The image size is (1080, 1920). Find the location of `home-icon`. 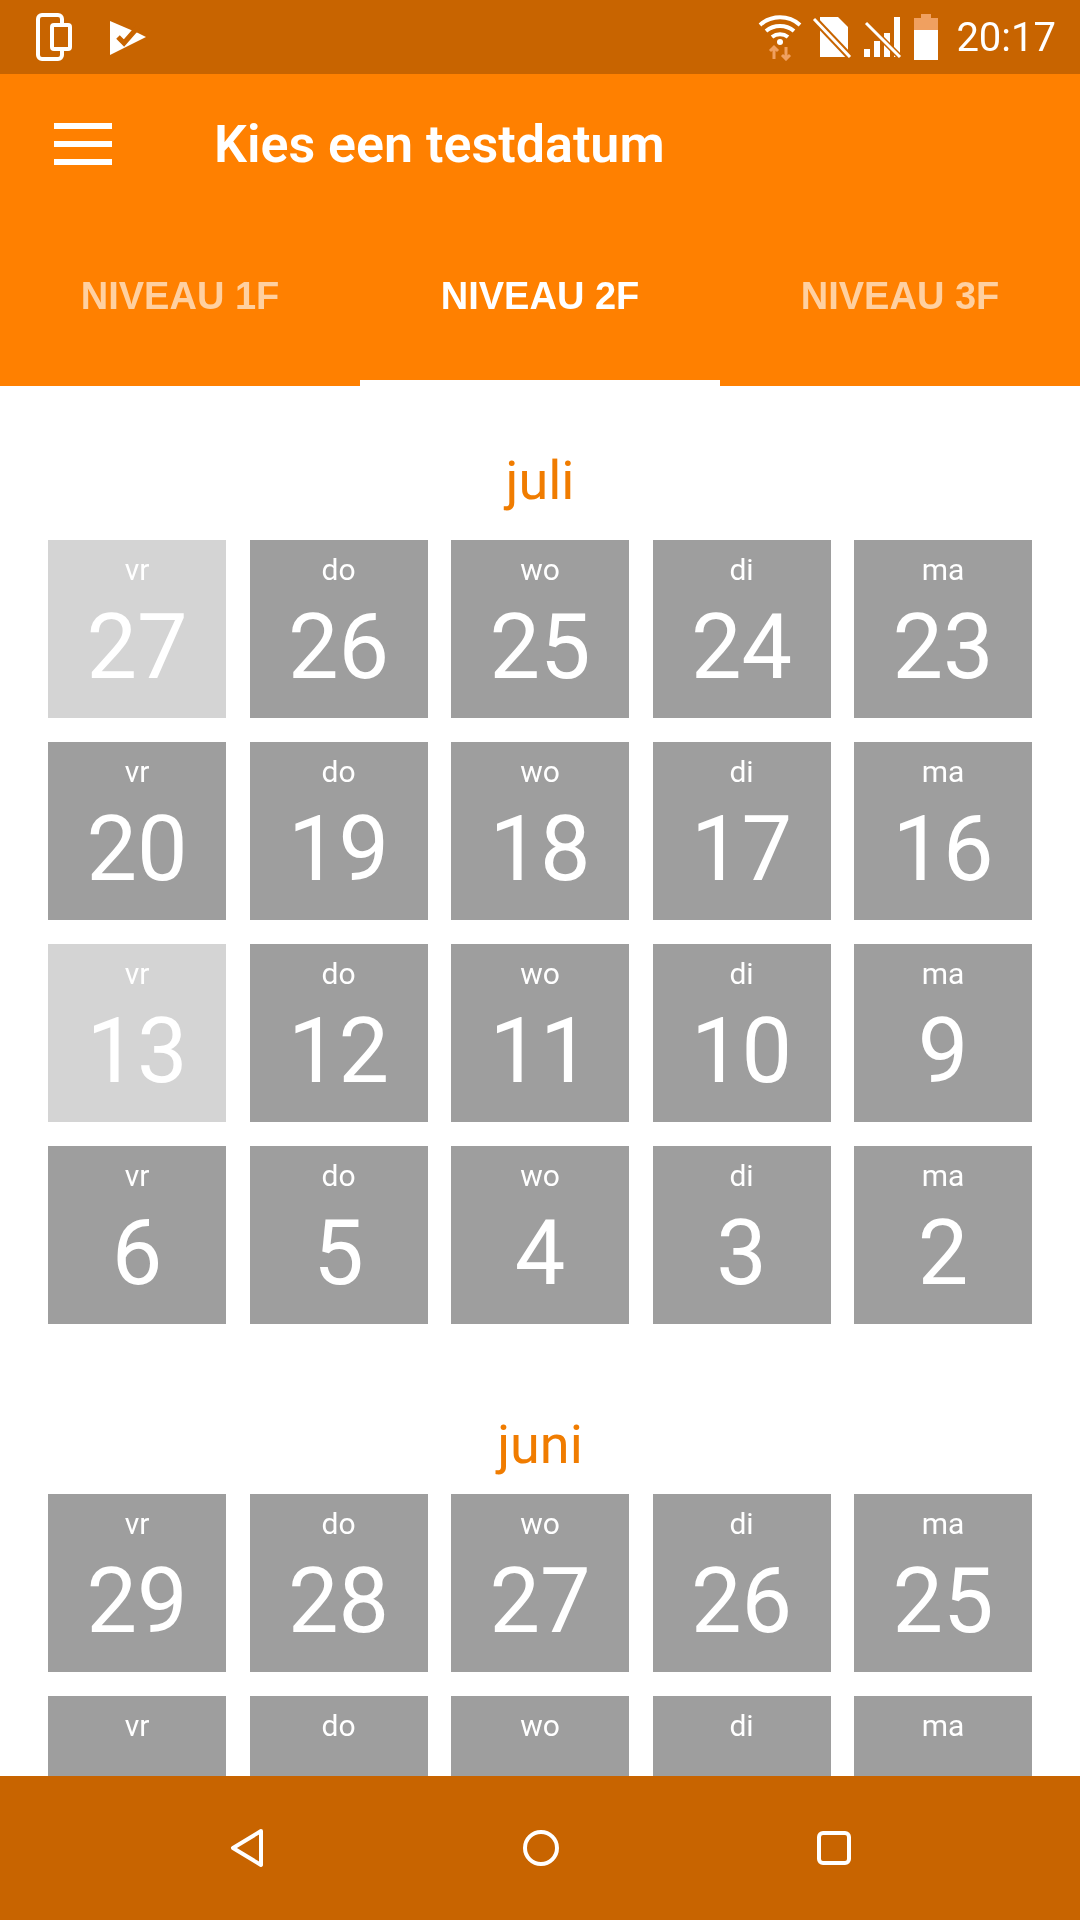

home-icon is located at coordinates (541, 1848).